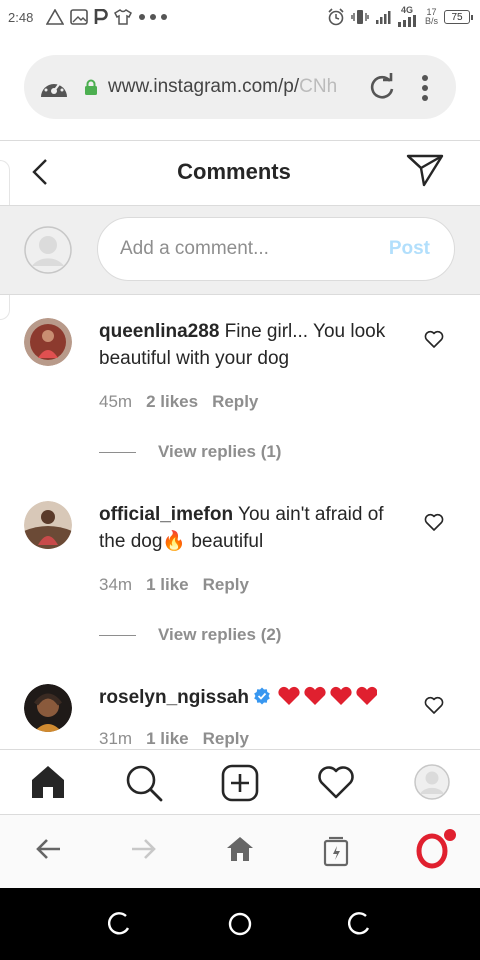 This screenshot has width=480, height=960. What do you see at coordinates (431, 16) in the screenshot?
I see `net-speed: 17 B/s` at bounding box center [431, 16].